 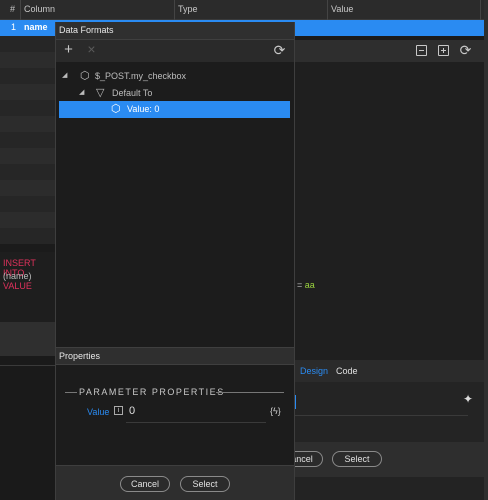 What do you see at coordinates (390, 488) in the screenshot?
I see `right-bottom` at bounding box center [390, 488].